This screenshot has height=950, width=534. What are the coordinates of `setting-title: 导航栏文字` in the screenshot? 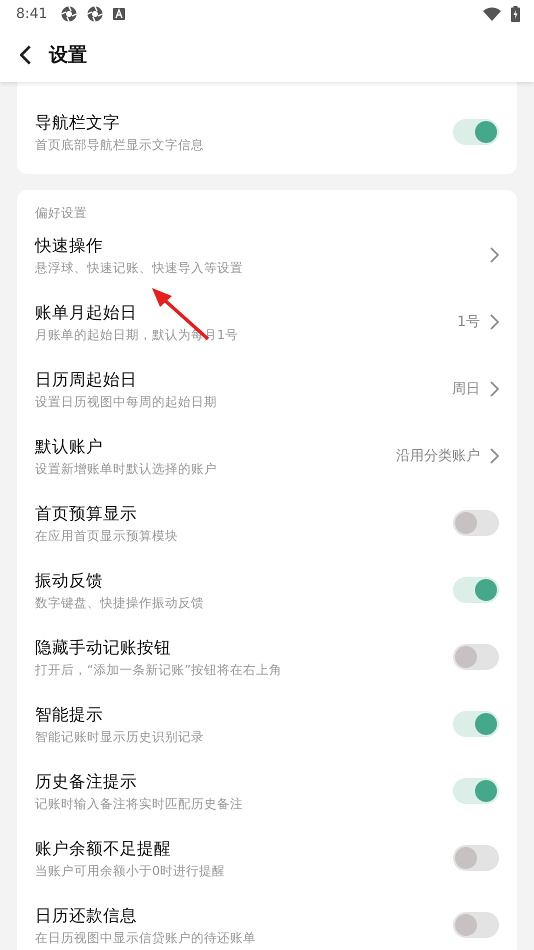 It's located at (78, 123).